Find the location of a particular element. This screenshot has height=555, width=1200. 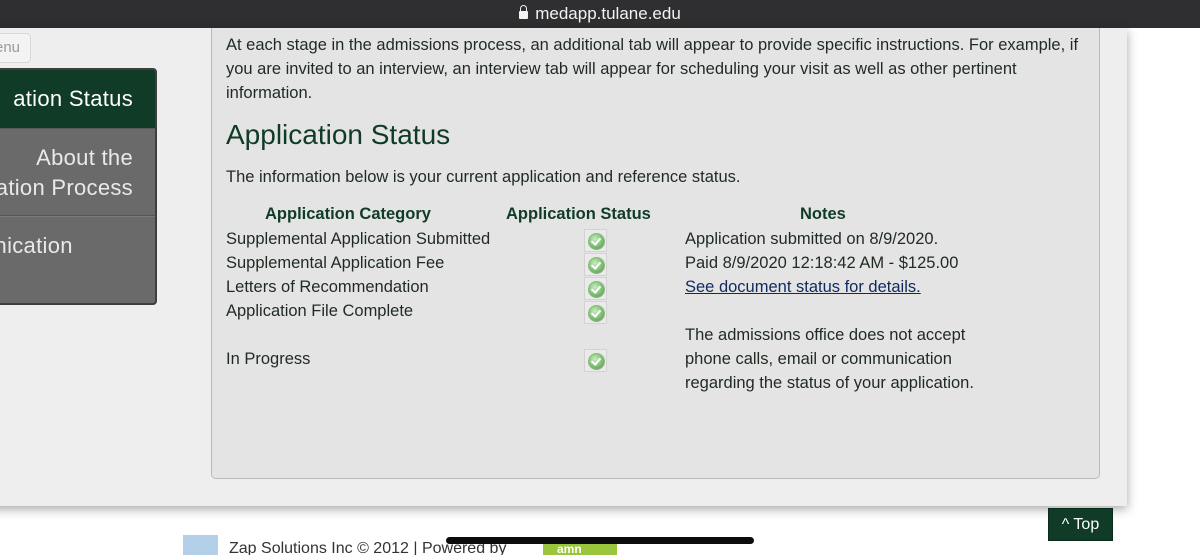

page-title: Application Status is located at coordinates (338, 134).